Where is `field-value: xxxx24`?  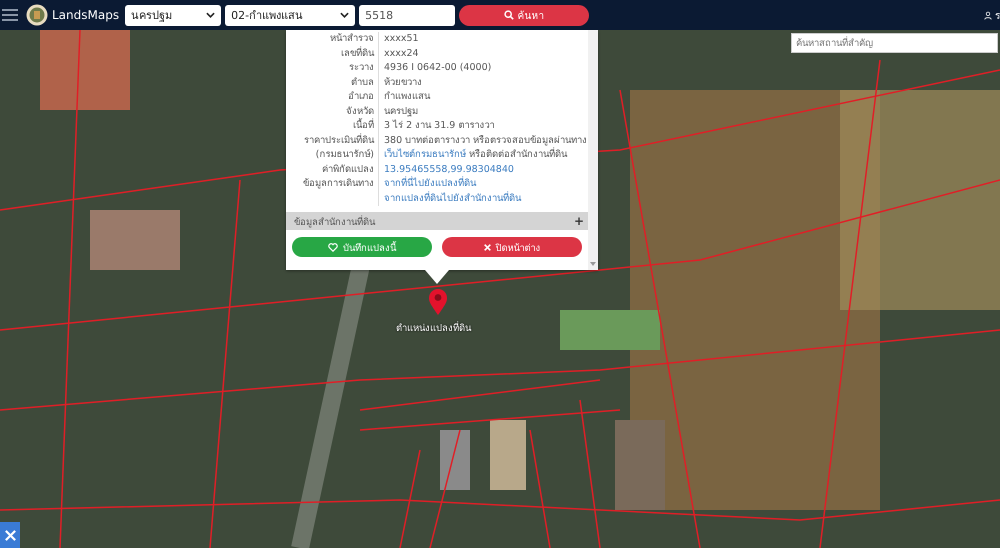 field-value: xxxx24 is located at coordinates (401, 53).